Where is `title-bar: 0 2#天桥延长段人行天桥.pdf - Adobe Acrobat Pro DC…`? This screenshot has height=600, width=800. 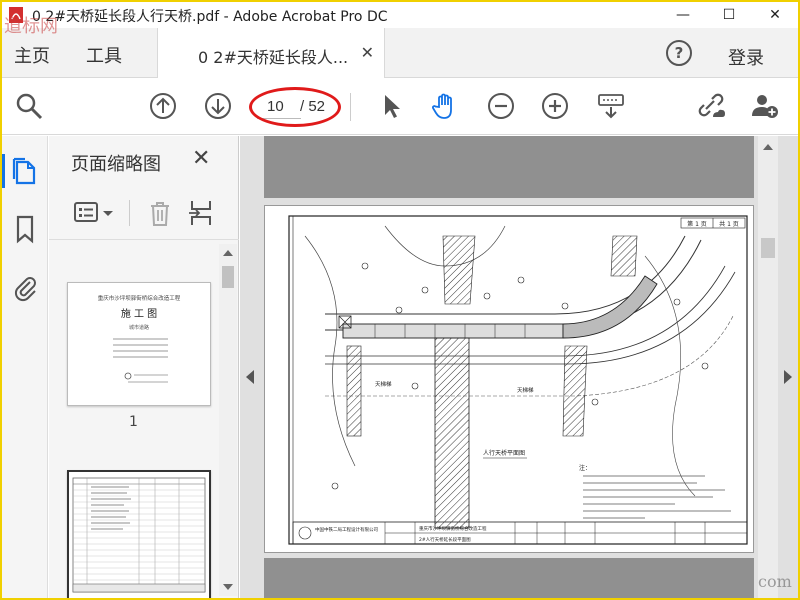 title-bar: 0 2#天桥延长段人行天桥.pdf - Adobe Acrobat Pro DC… is located at coordinates (400, 15).